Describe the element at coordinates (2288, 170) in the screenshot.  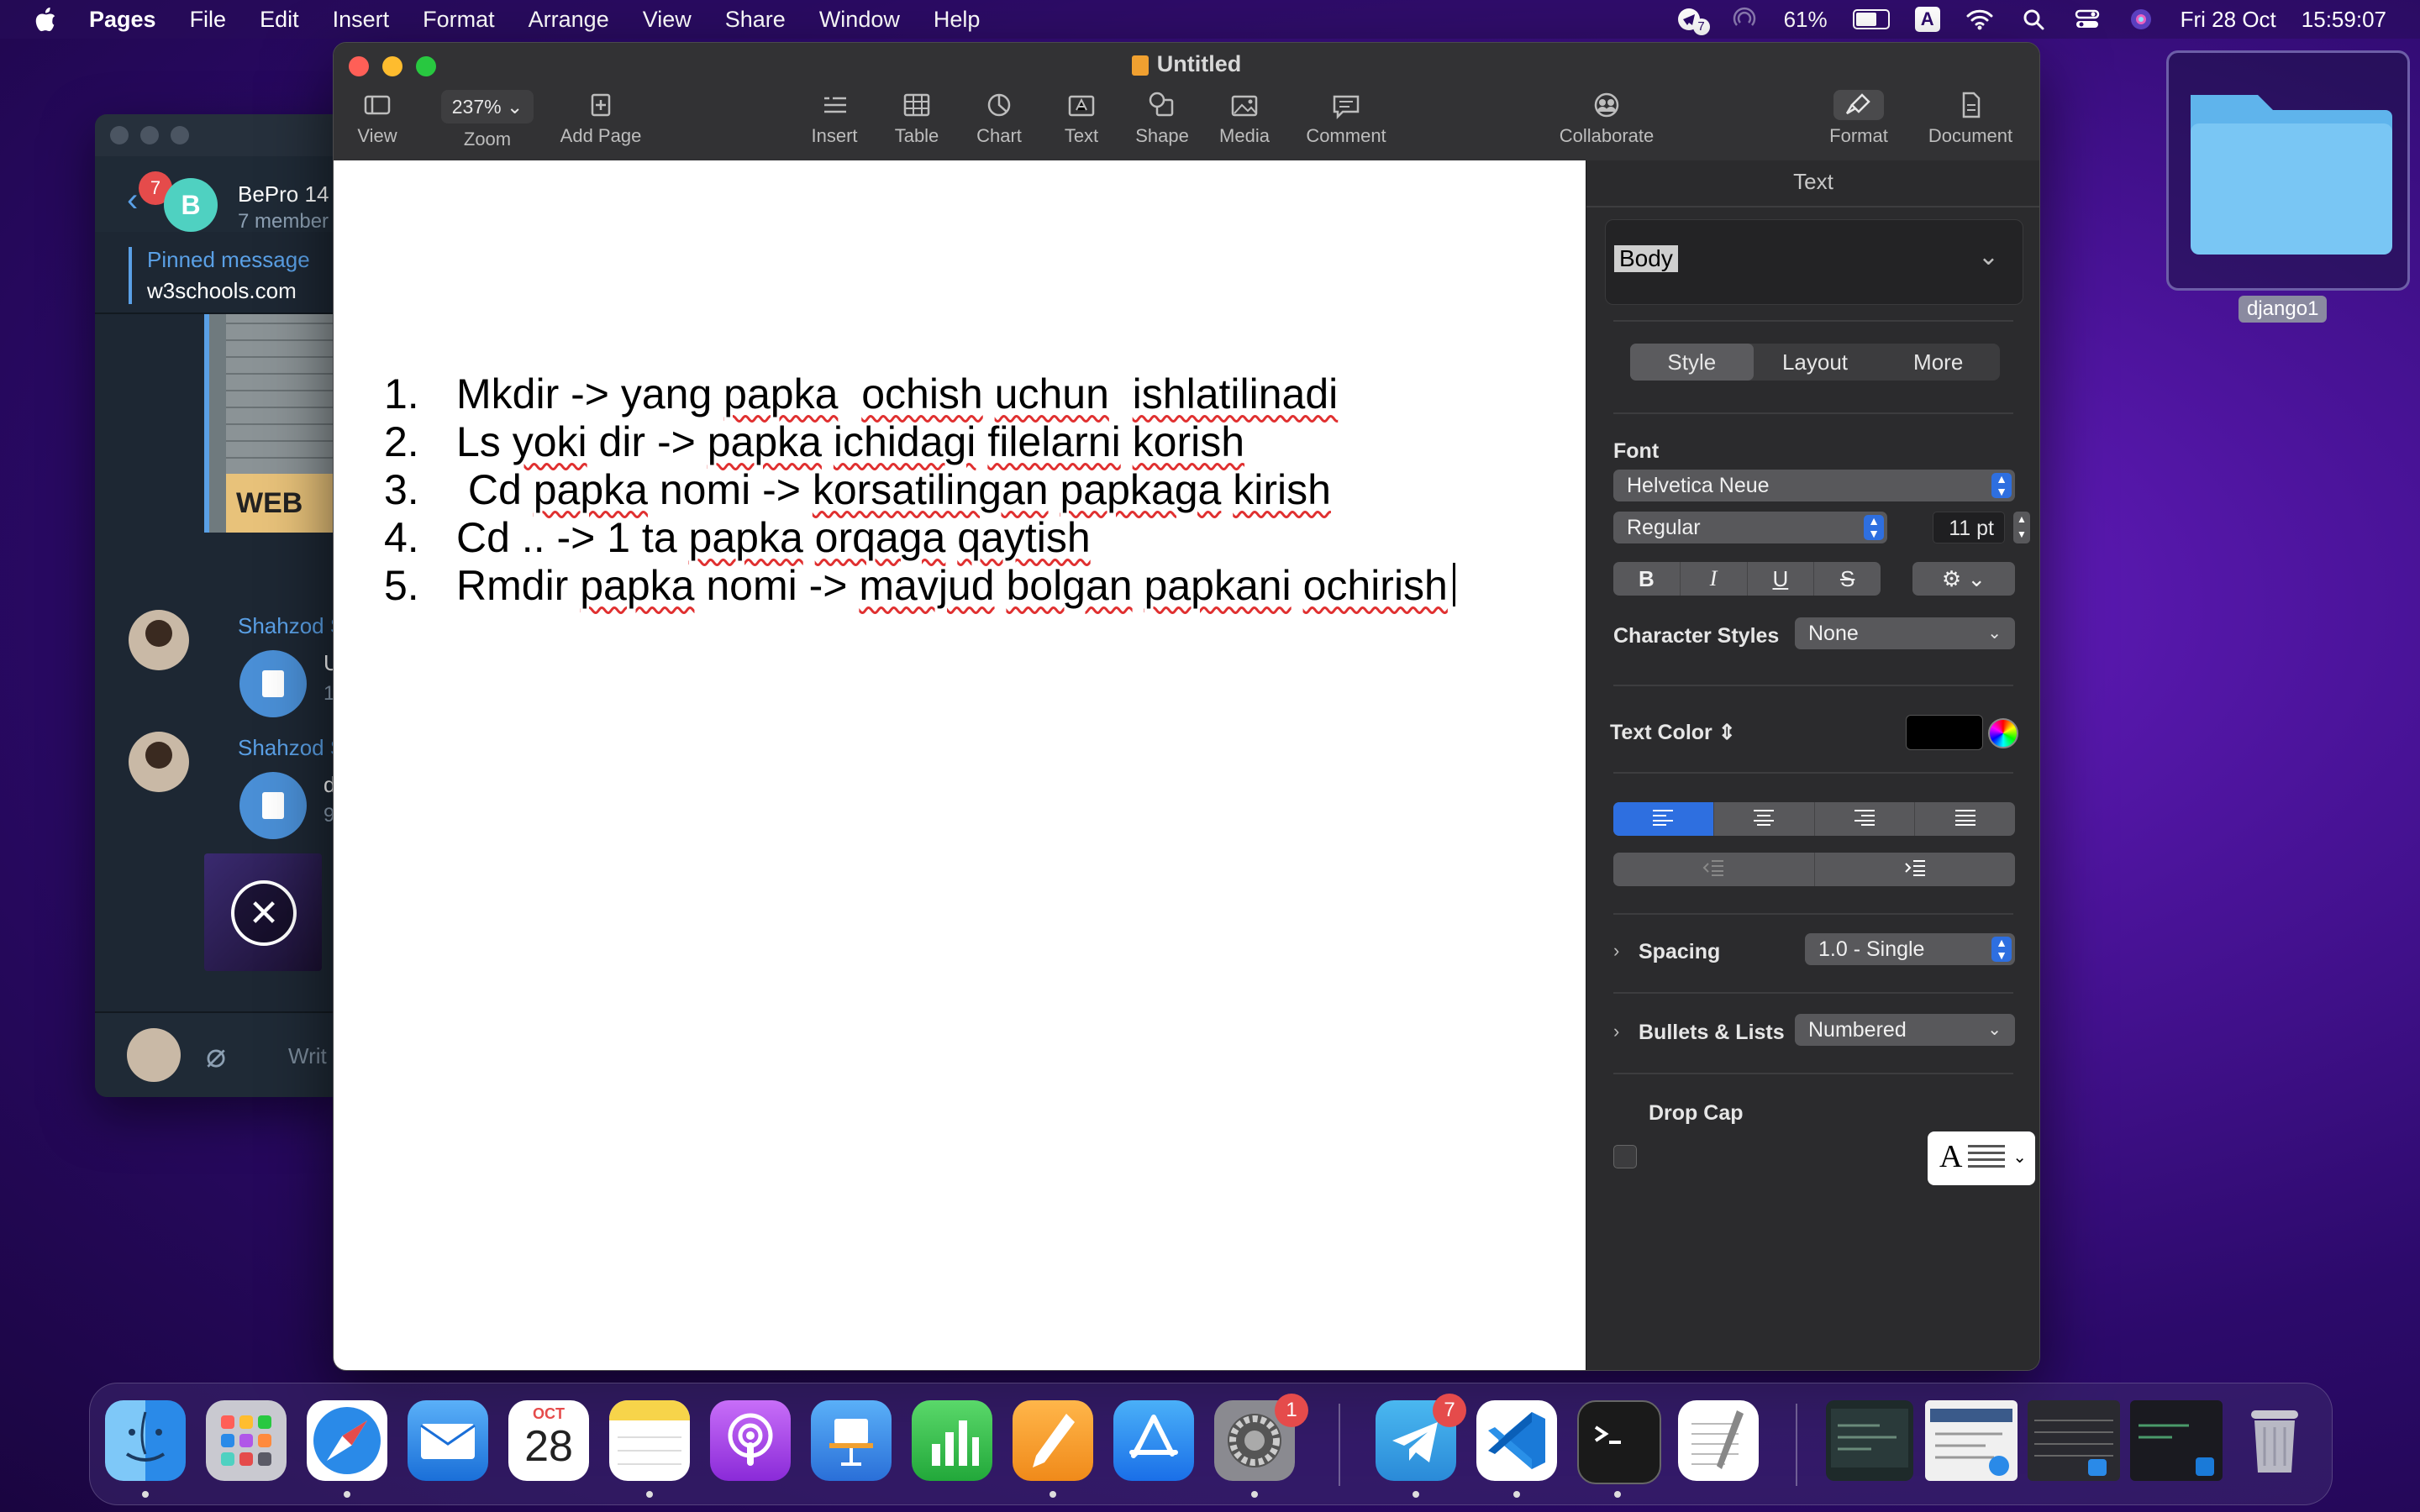
I see `desktop-folder-selection` at that location.